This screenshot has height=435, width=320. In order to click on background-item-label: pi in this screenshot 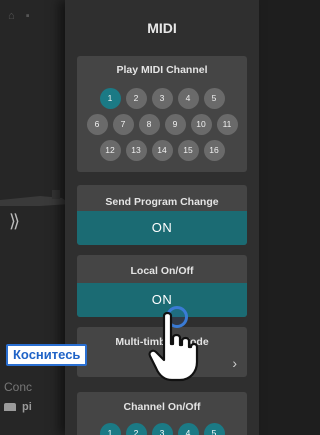, I will do `click(27, 407)`.